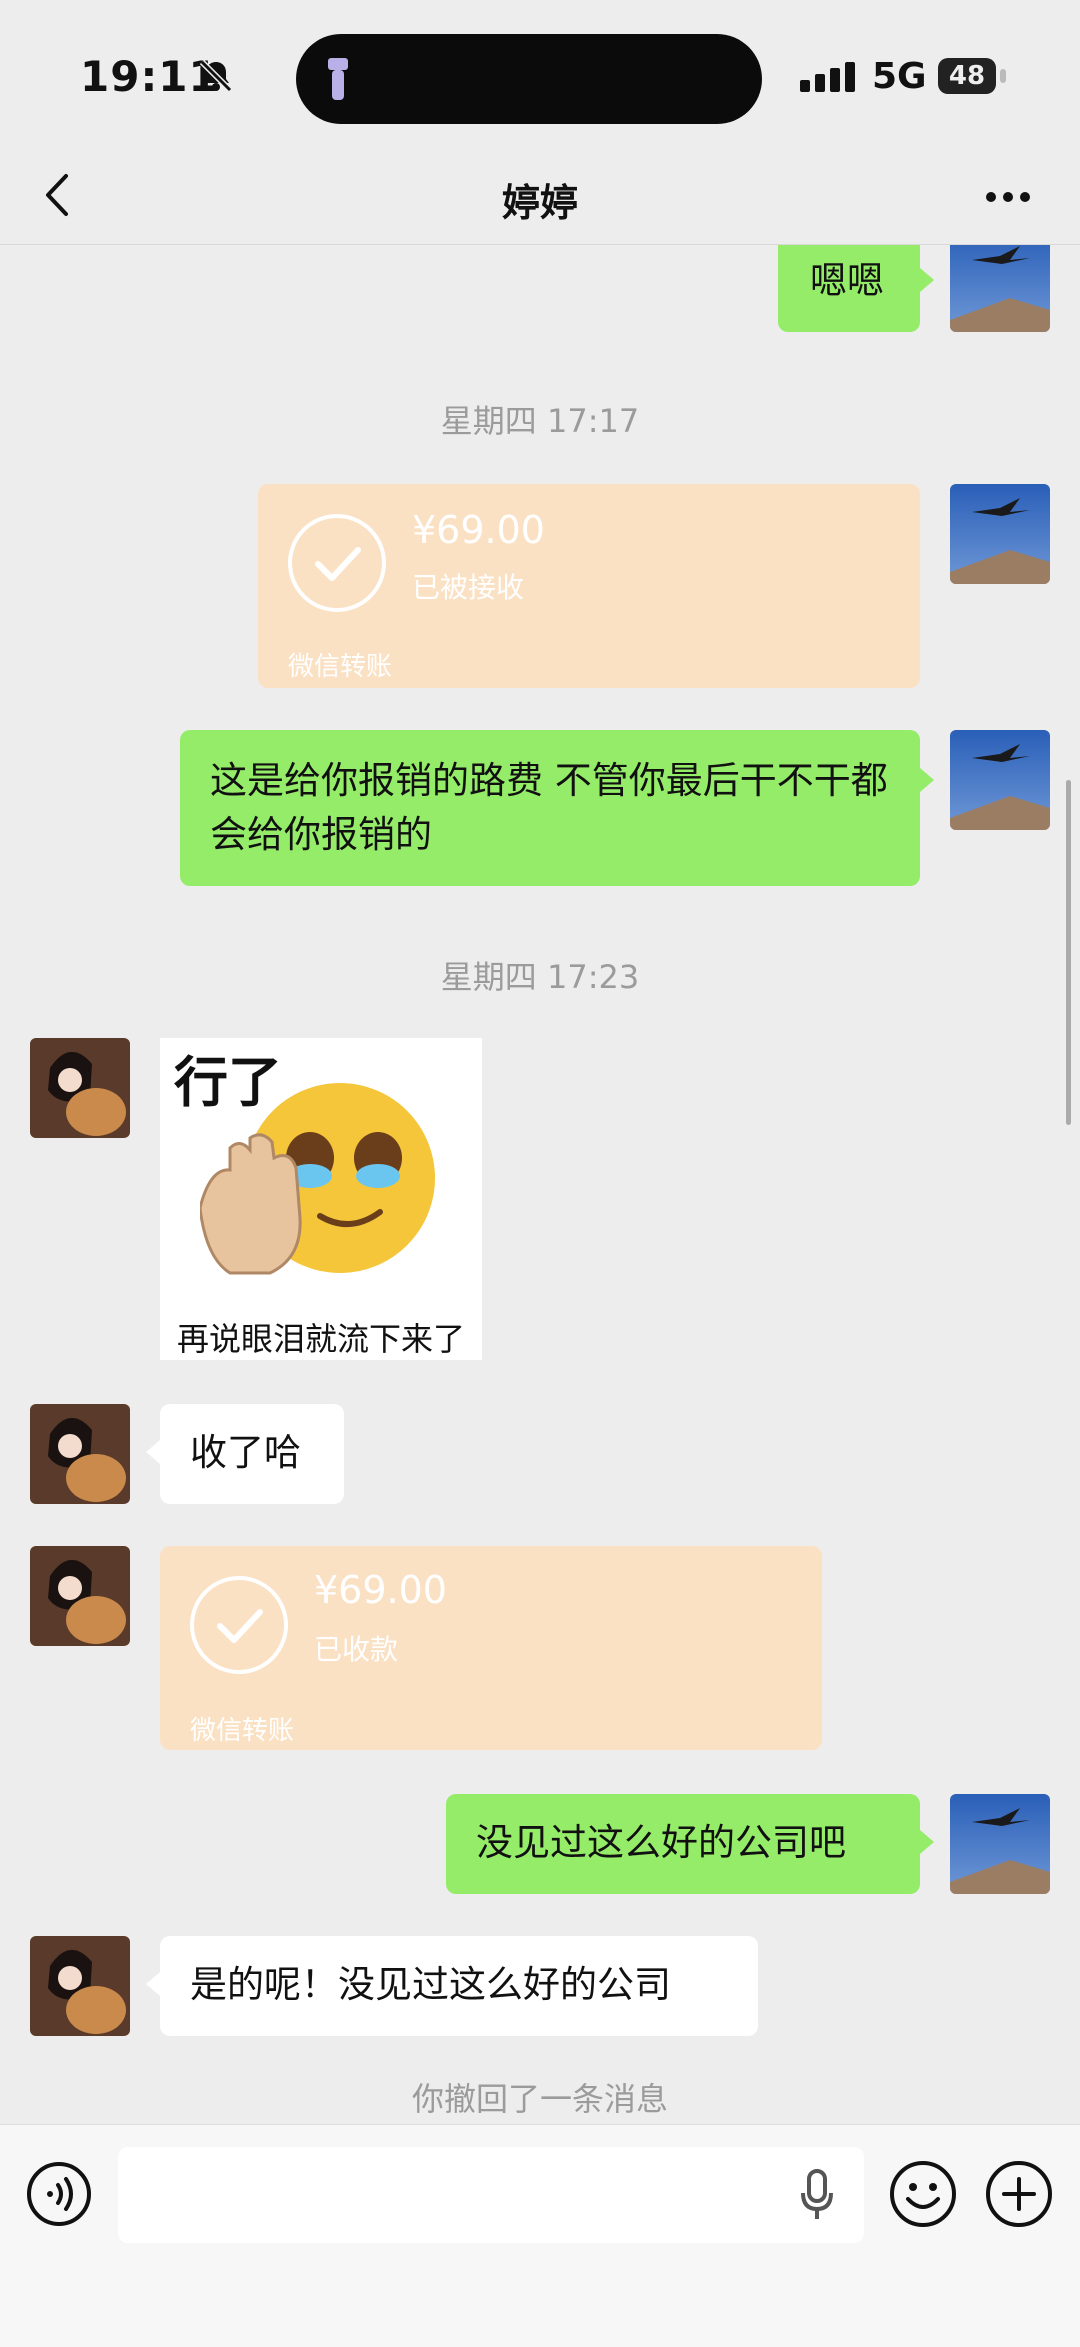 This screenshot has width=1080, height=2347. I want to click on timestamp: 星期四 17:23, so click(540, 977).